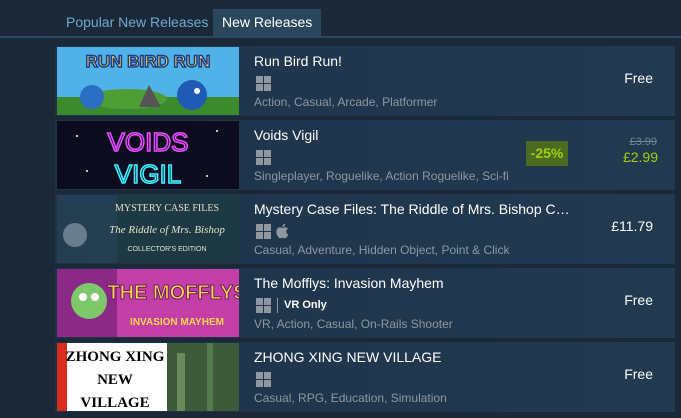 This screenshot has height=418, width=681. What do you see at coordinates (350, 398) in the screenshot?
I see `game-tags: Casual, RPG, Education, Simulation` at bounding box center [350, 398].